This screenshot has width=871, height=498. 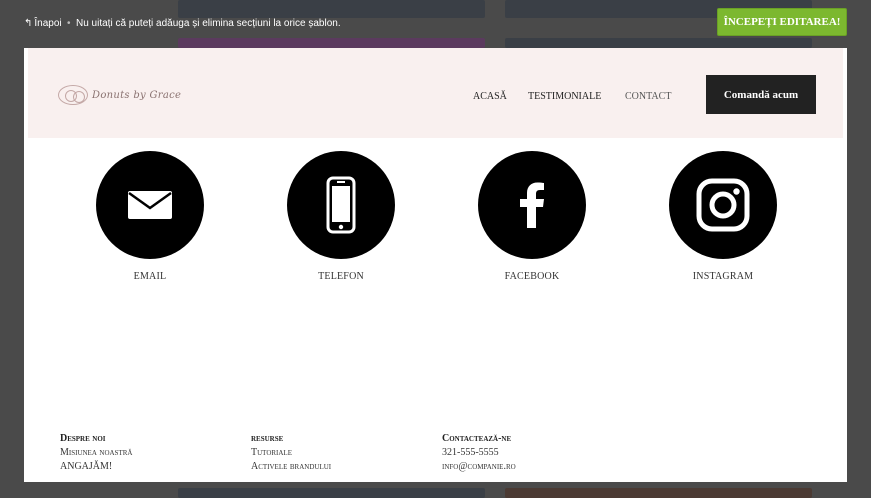 I want to click on logo-text: Donuts by Grace, so click(x=137, y=95).